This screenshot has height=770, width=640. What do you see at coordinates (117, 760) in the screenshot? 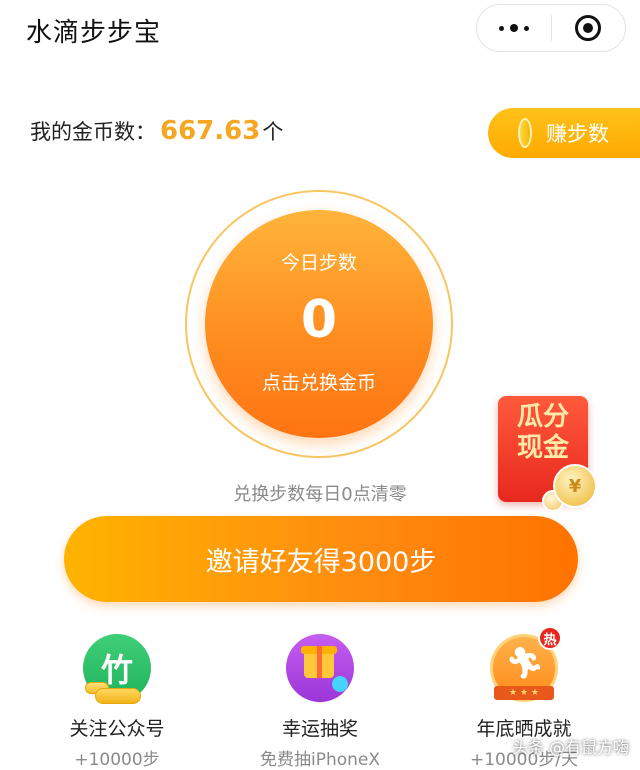
I see `task-reward: +10000步` at bounding box center [117, 760].